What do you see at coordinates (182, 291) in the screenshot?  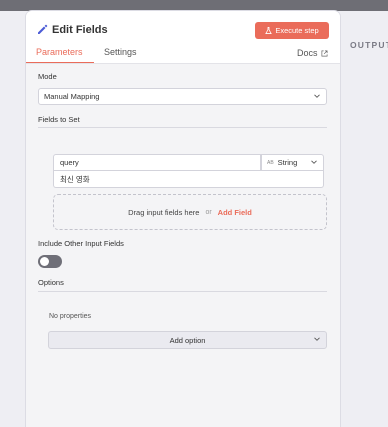 I see `options-divider` at bounding box center [182, 291].